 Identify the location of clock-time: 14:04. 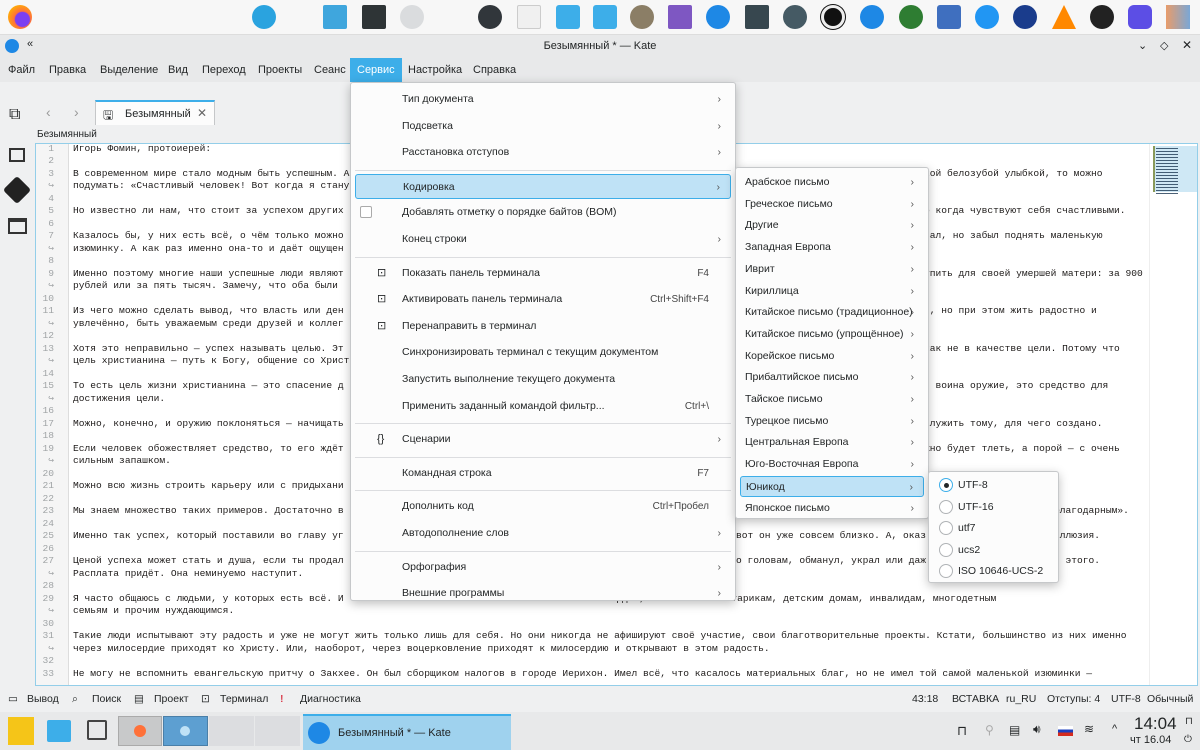
(1155, 724).